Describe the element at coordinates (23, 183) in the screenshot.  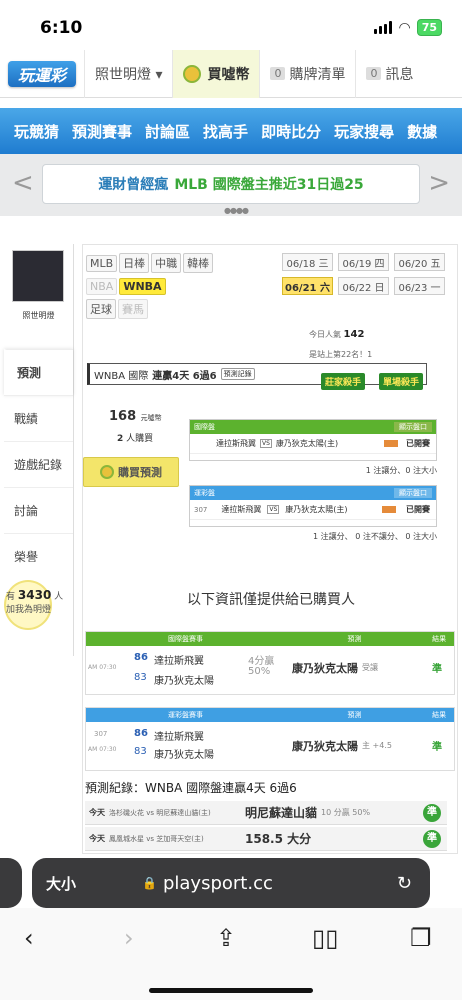
I see `banner-prev-icon: <` at that location.